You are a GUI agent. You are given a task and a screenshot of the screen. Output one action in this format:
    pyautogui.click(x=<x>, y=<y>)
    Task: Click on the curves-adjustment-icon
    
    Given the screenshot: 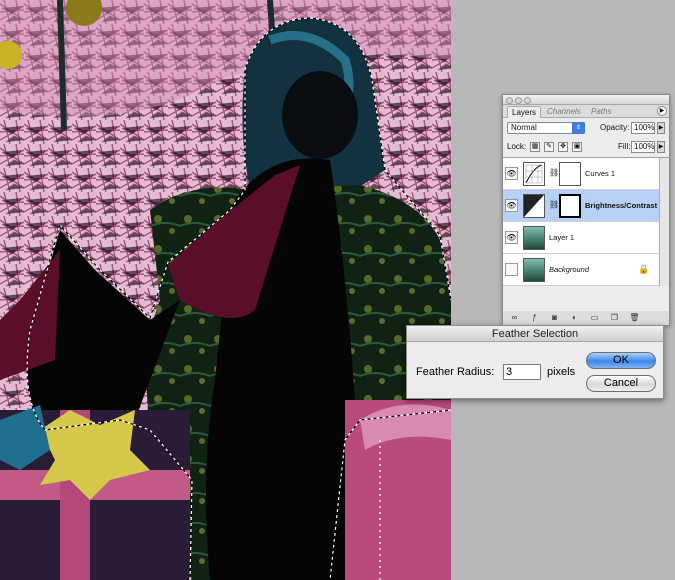 What is the action you would take?
    pyautogui.click(x=534, y=174)
    